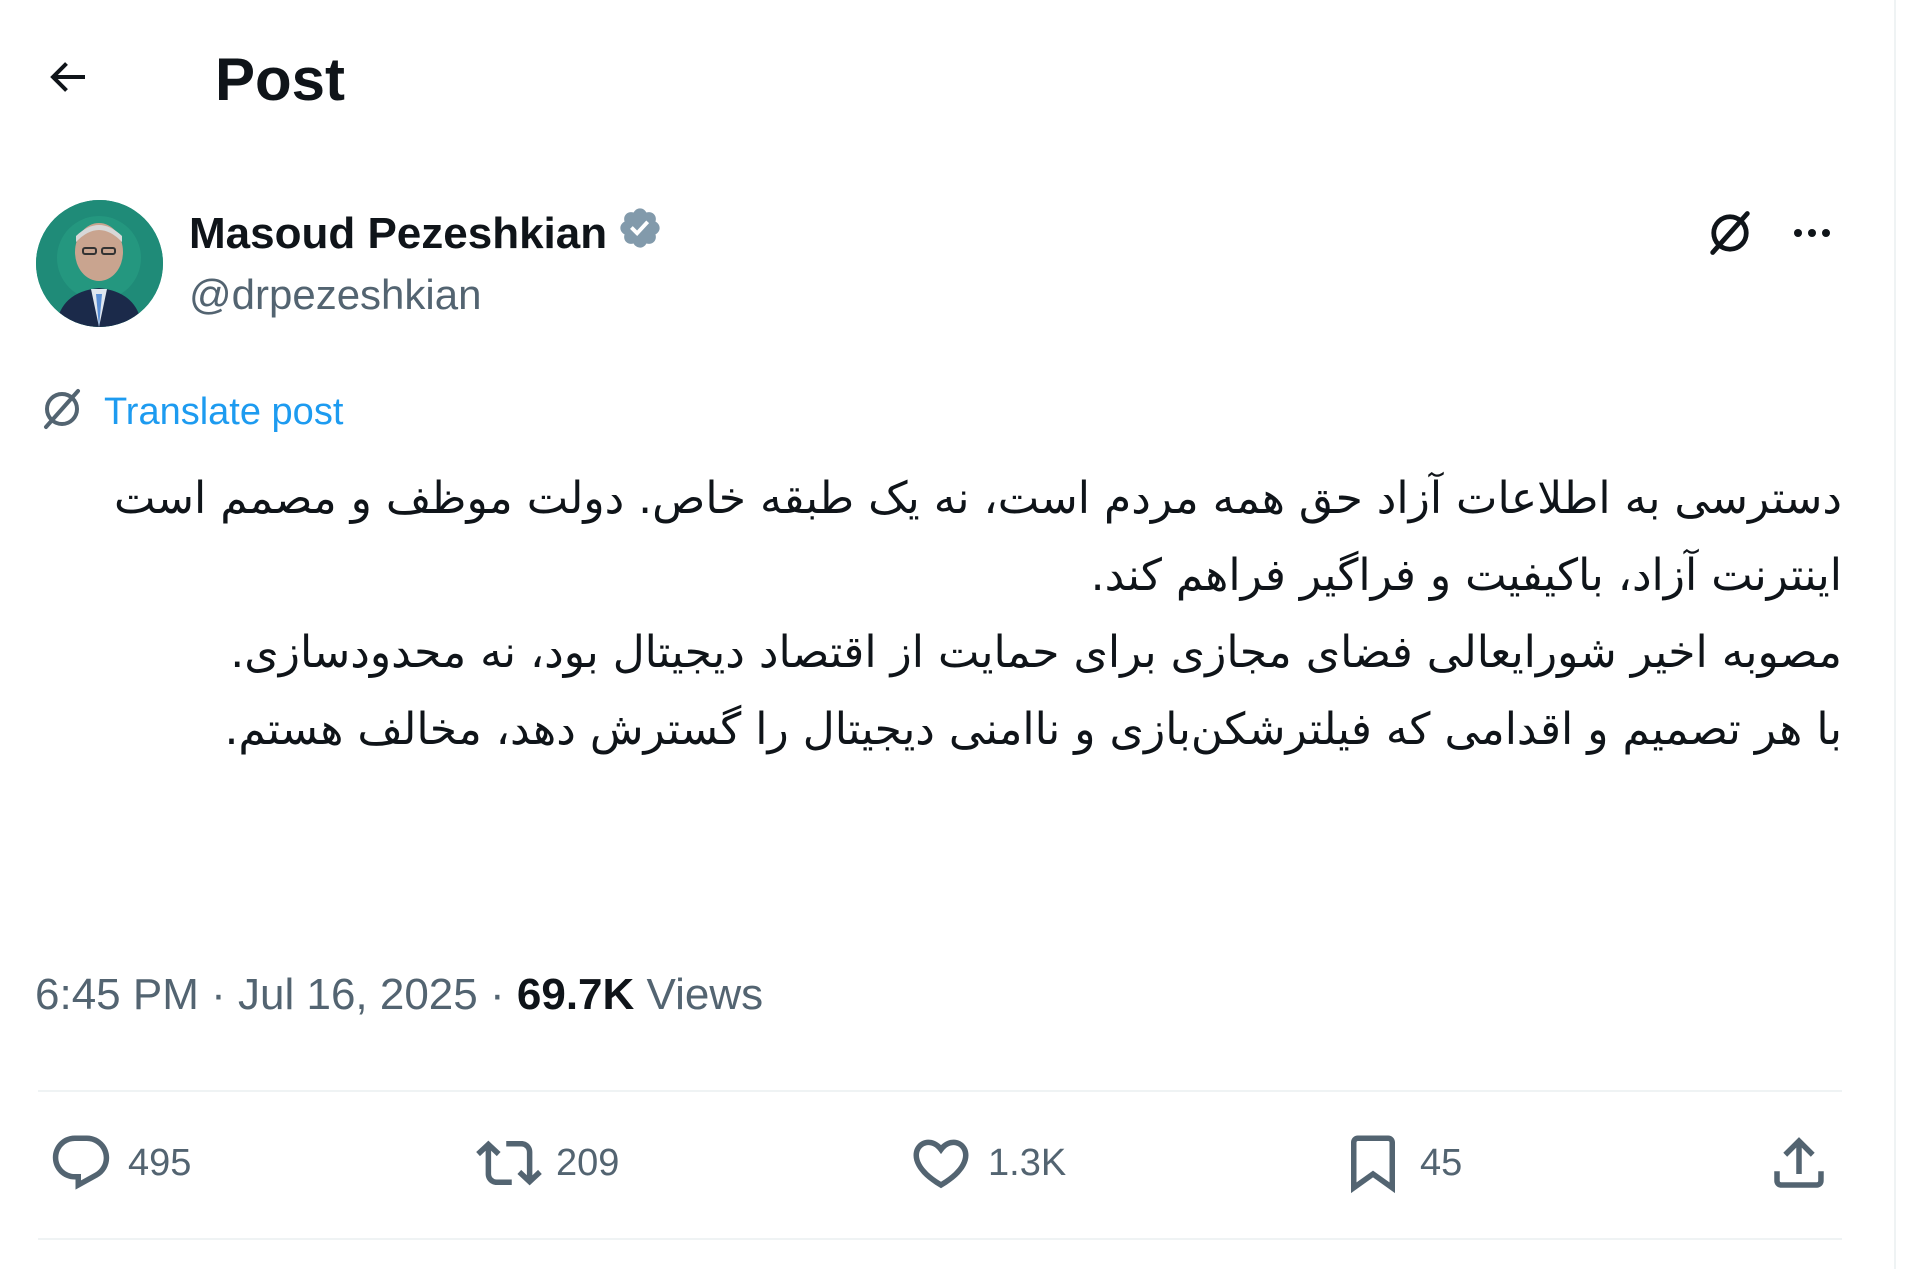 This screenshot has height=1269, width=1920. What do you see at coordinates (588, 1162) in the screenshot?
I see `repost-count: 209` at bounding box center [588, 1162].